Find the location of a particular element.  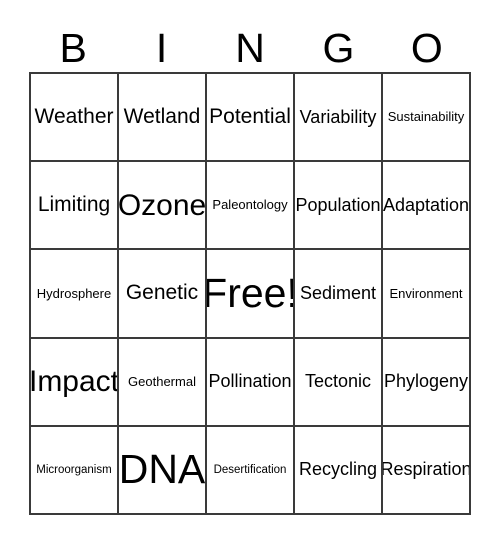

bingo-cell-label: Paleontology is located at coordinates (250, 205).